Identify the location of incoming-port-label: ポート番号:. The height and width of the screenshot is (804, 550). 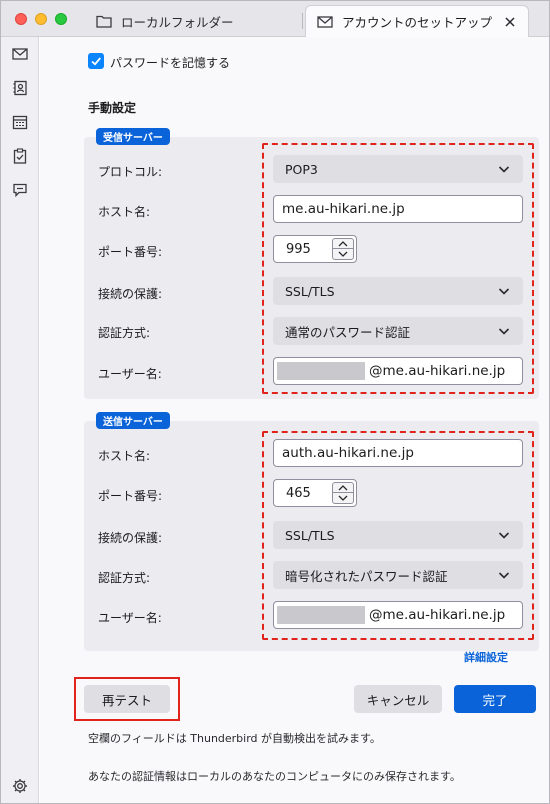
(130, 252).